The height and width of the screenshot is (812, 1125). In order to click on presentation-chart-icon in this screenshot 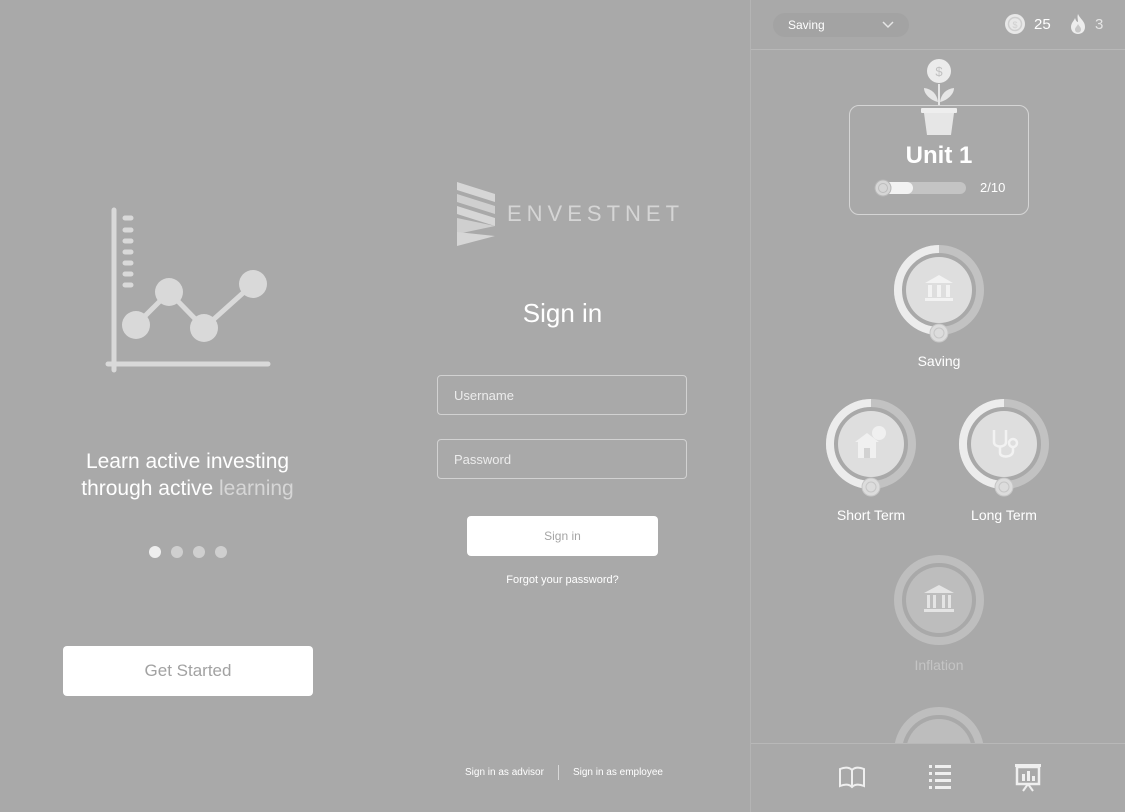, I will do `click(1028, 777)`.